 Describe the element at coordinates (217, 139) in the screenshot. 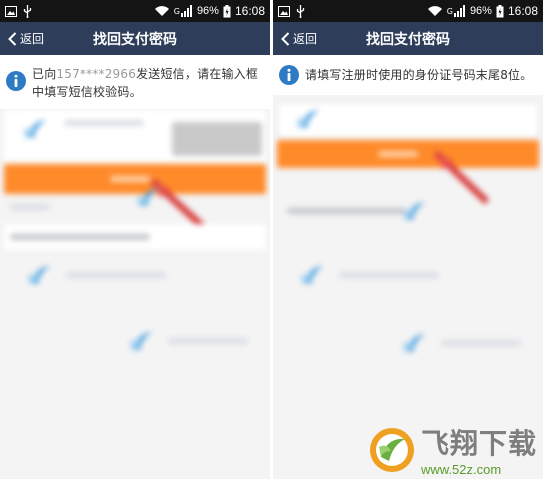

I see `blurred-gray-button` at that location.